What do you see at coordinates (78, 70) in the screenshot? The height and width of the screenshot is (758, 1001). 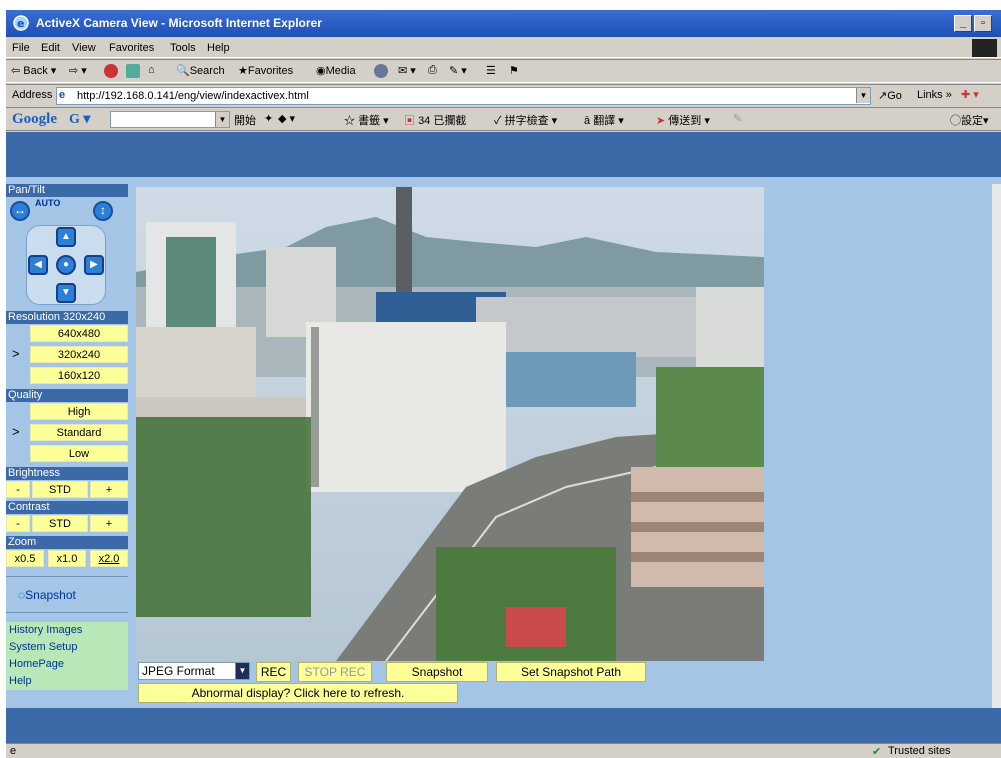 I see `forward-button: ⇨ ▾` at bounding box center [78, 70].